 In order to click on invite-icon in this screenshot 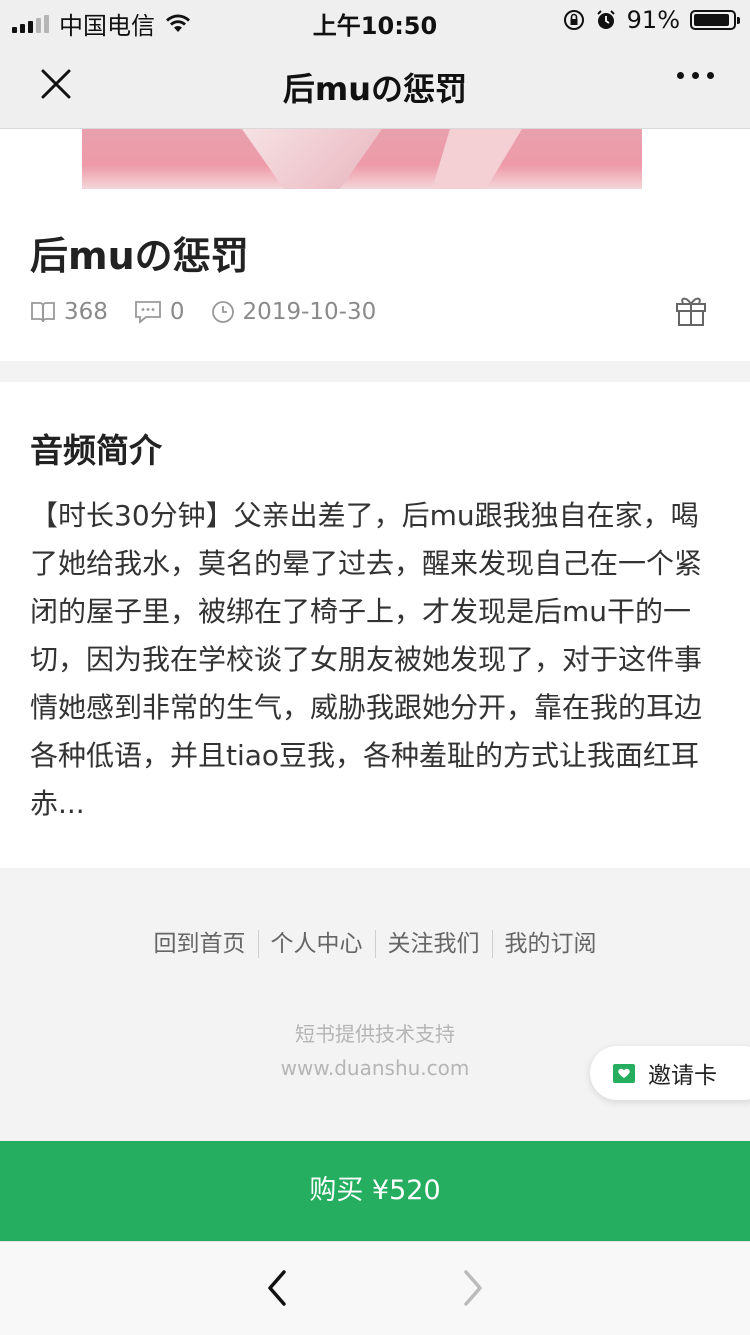, I will do `click(624, 1073)`.